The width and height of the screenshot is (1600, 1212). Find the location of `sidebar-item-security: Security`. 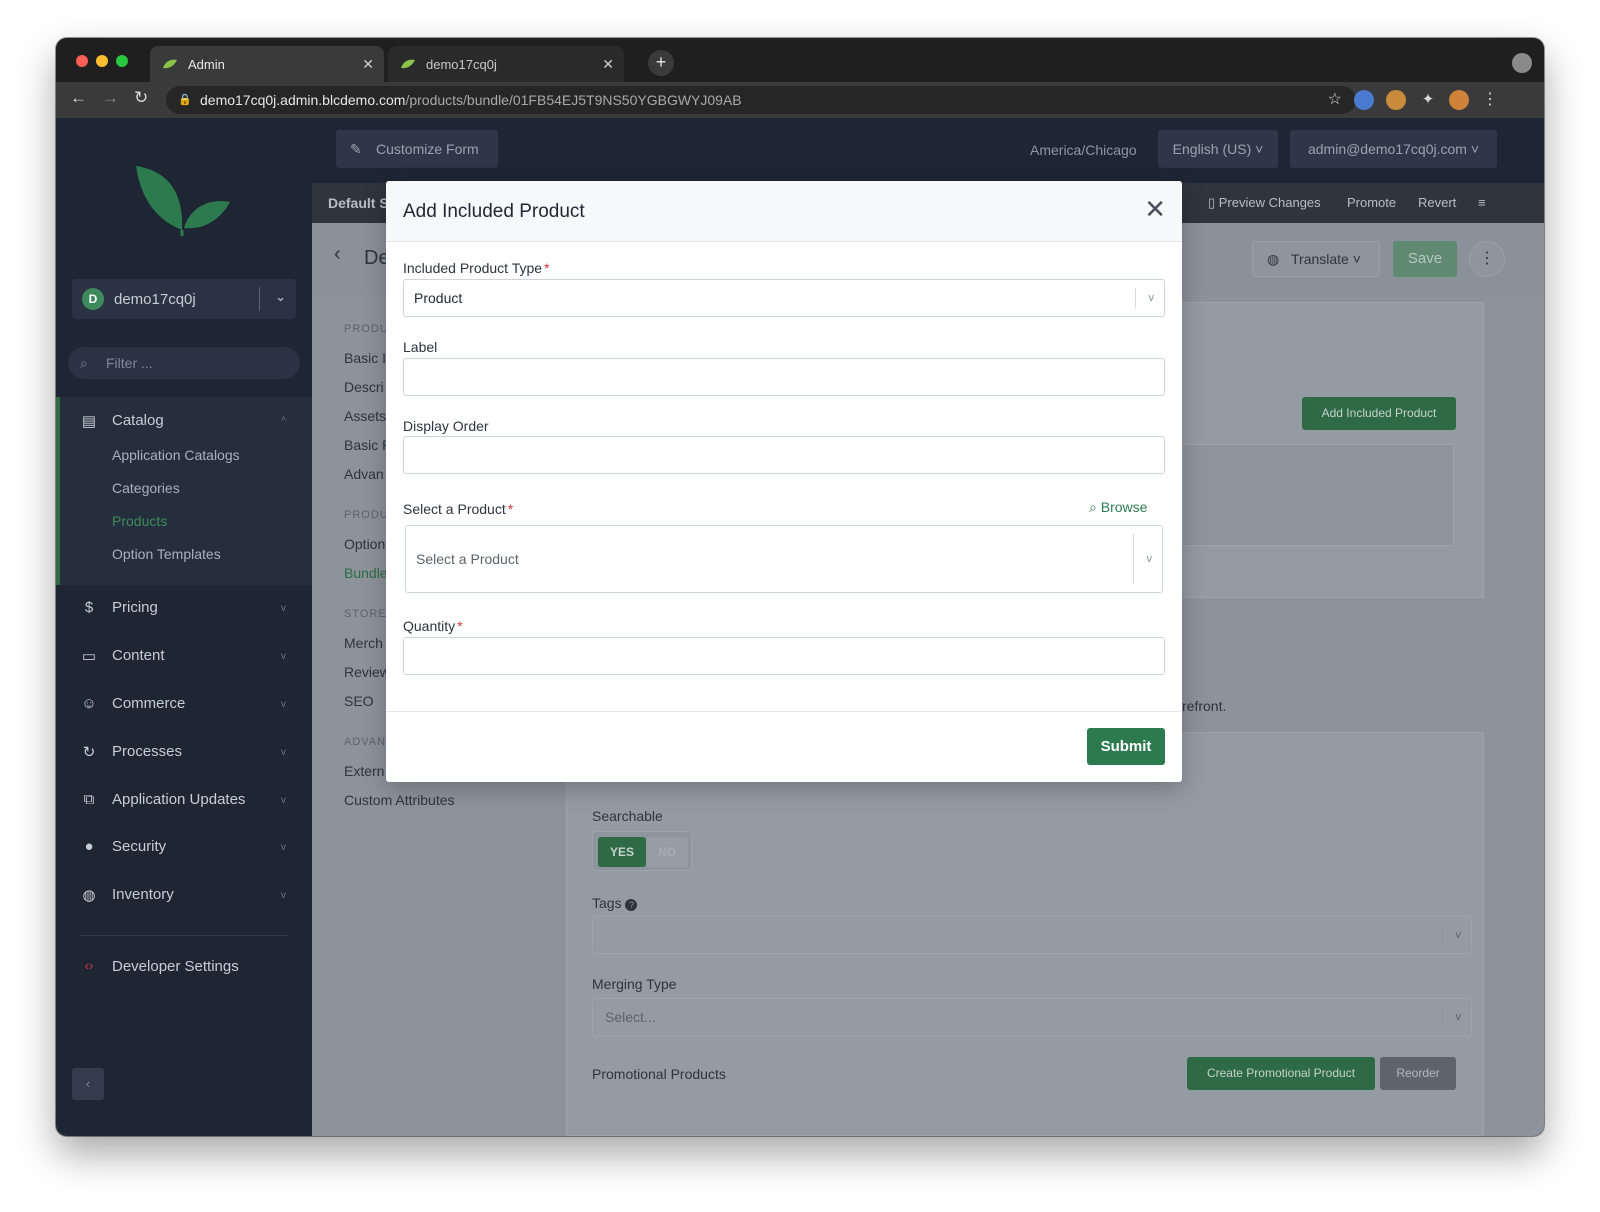

sidebar-item-security: Security is located at coordinates (139, 846).